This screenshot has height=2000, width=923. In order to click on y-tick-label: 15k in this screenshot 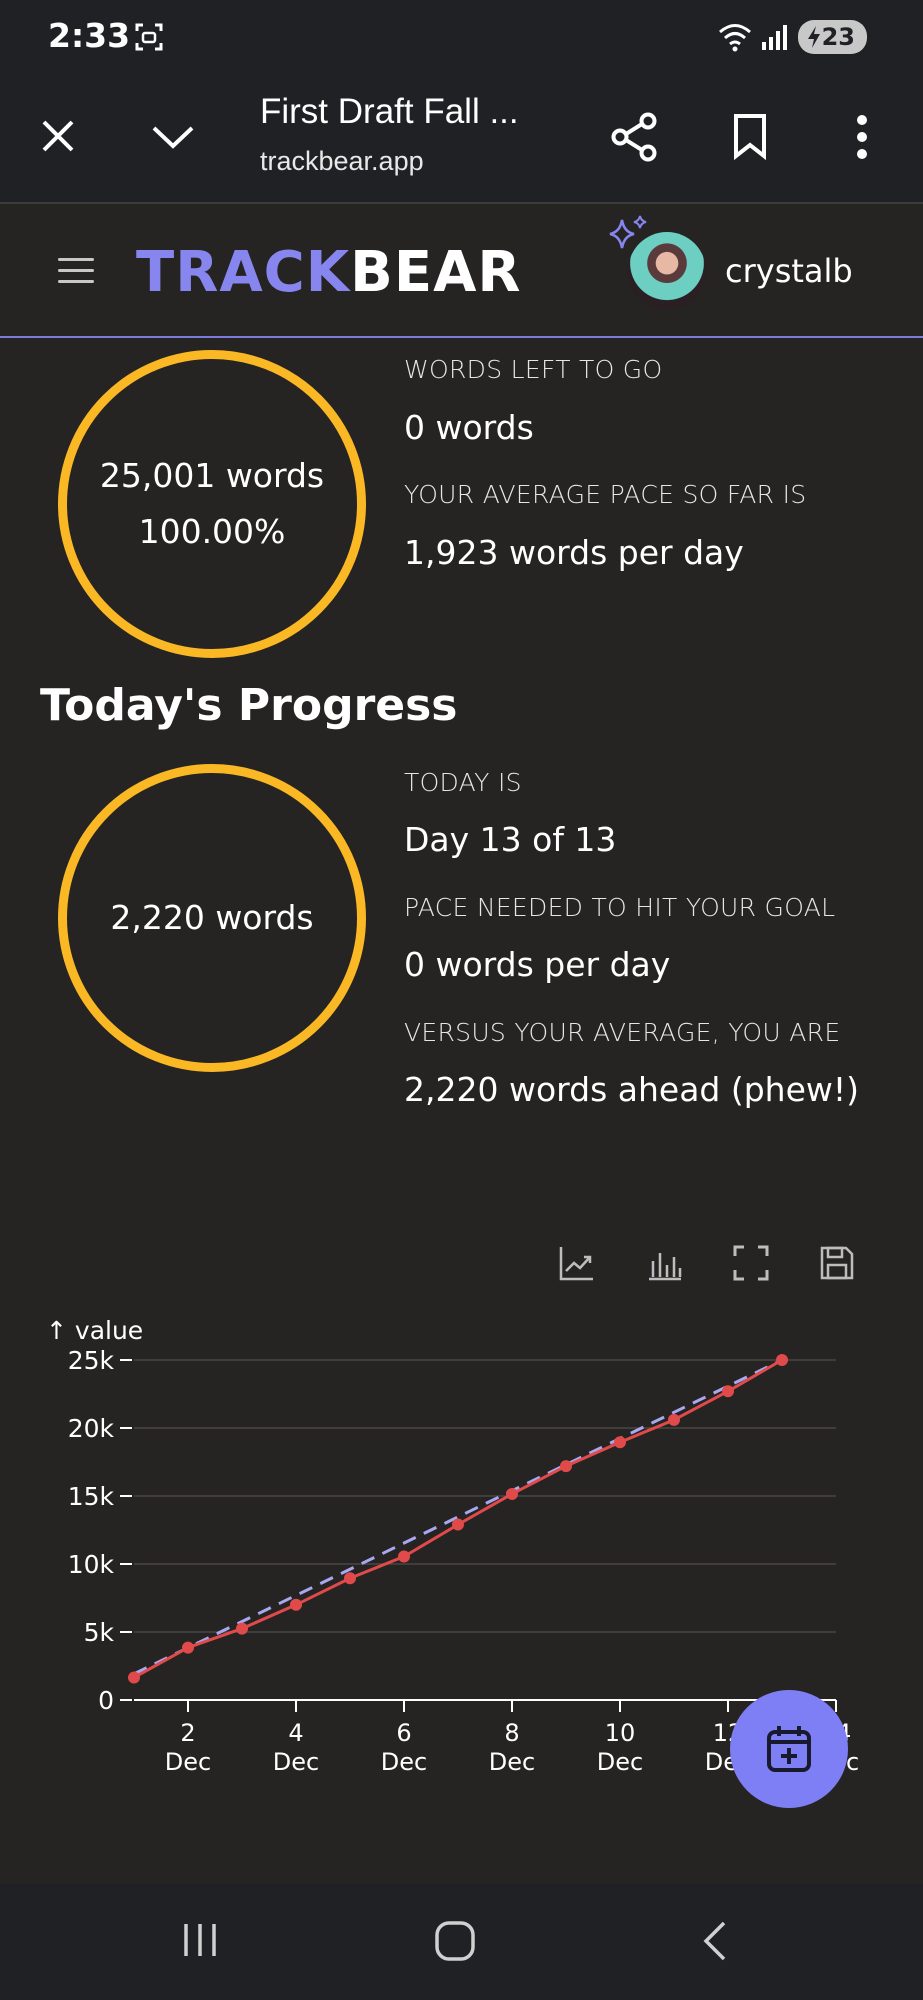, I will do `click(91, 1496)`.